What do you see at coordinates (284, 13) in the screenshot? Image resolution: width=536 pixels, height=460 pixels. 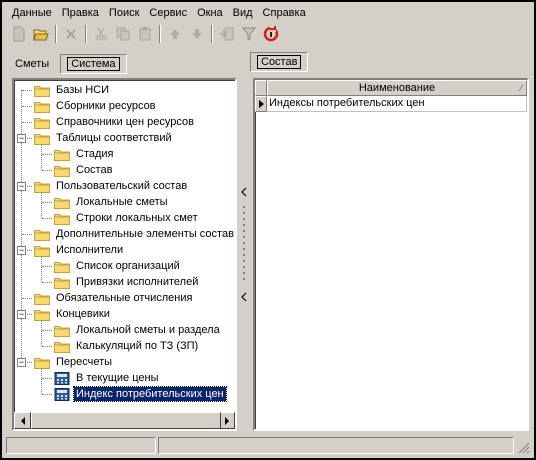 I see `menu-help: Справка` at bounding box center [284, 13].